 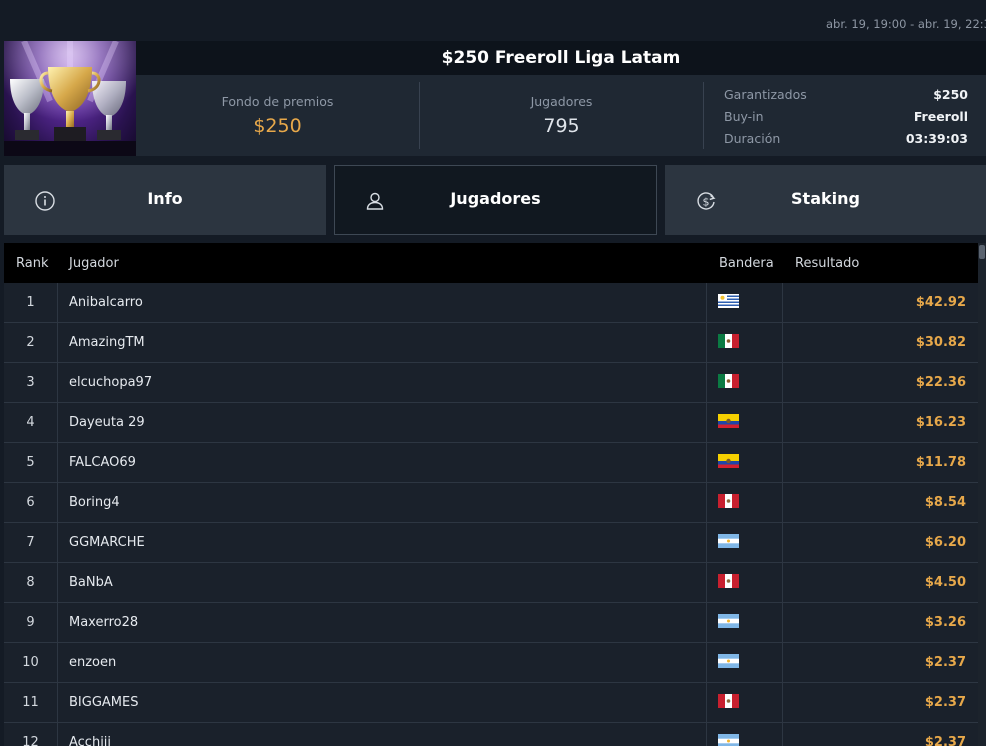 What do you see at coordinates (703, 115) in the screenshot?
I see `divider` at bounding box center [703, 115].